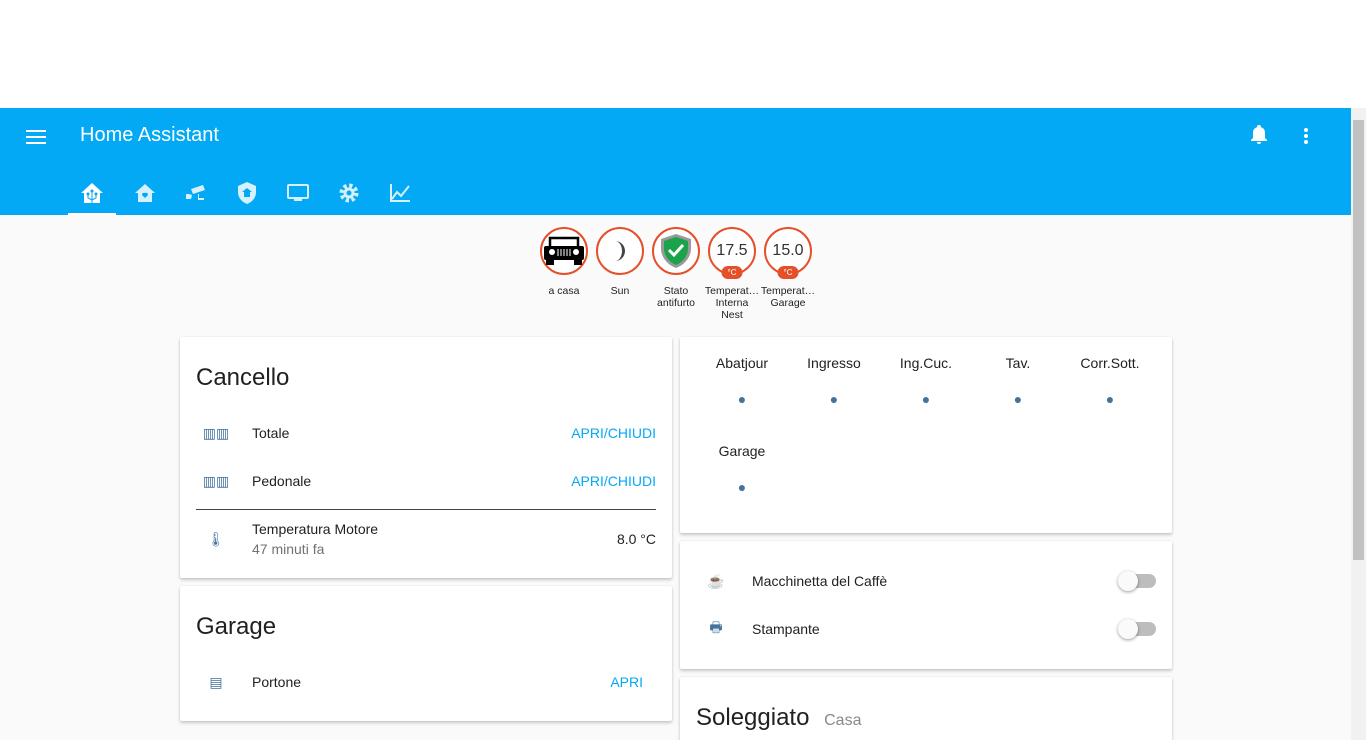 This screenshot has width=1366, height=740. Describe the element at coordinates (149, 135) in the screenshot. I see `app-title: Home Assistant` at that location.